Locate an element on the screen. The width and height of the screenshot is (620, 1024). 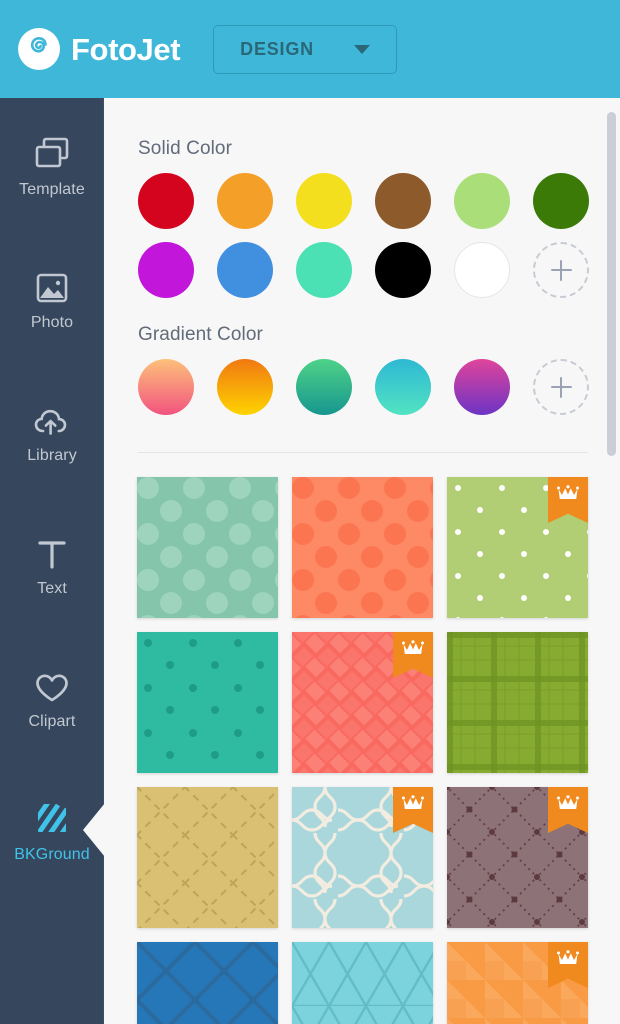
add-solid-color-button is located at coordinates (561, 270).